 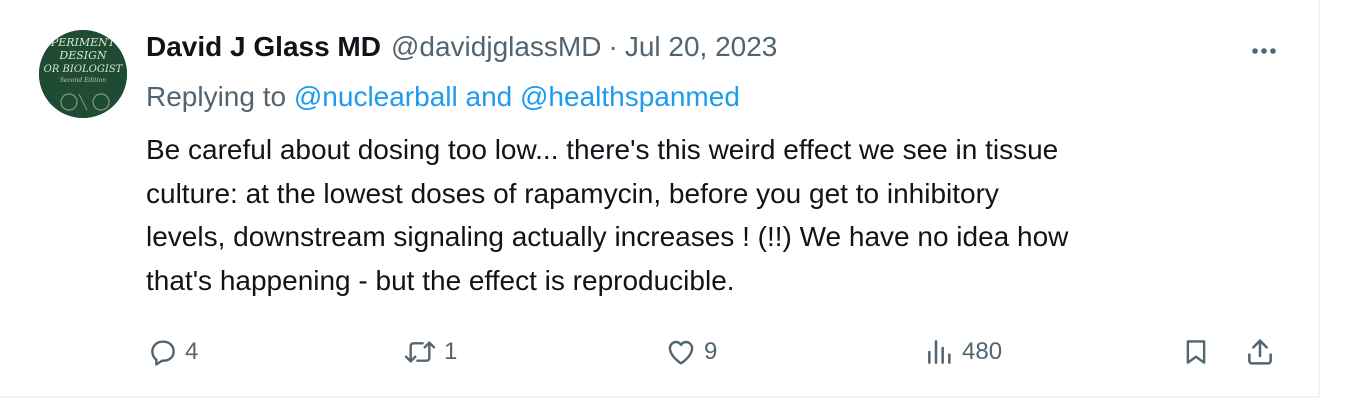 What do you see at coordinates (630, 96) in the screenshot?
I see `mention-2-text: @healthspanmed` at bounding box center [630, 96].